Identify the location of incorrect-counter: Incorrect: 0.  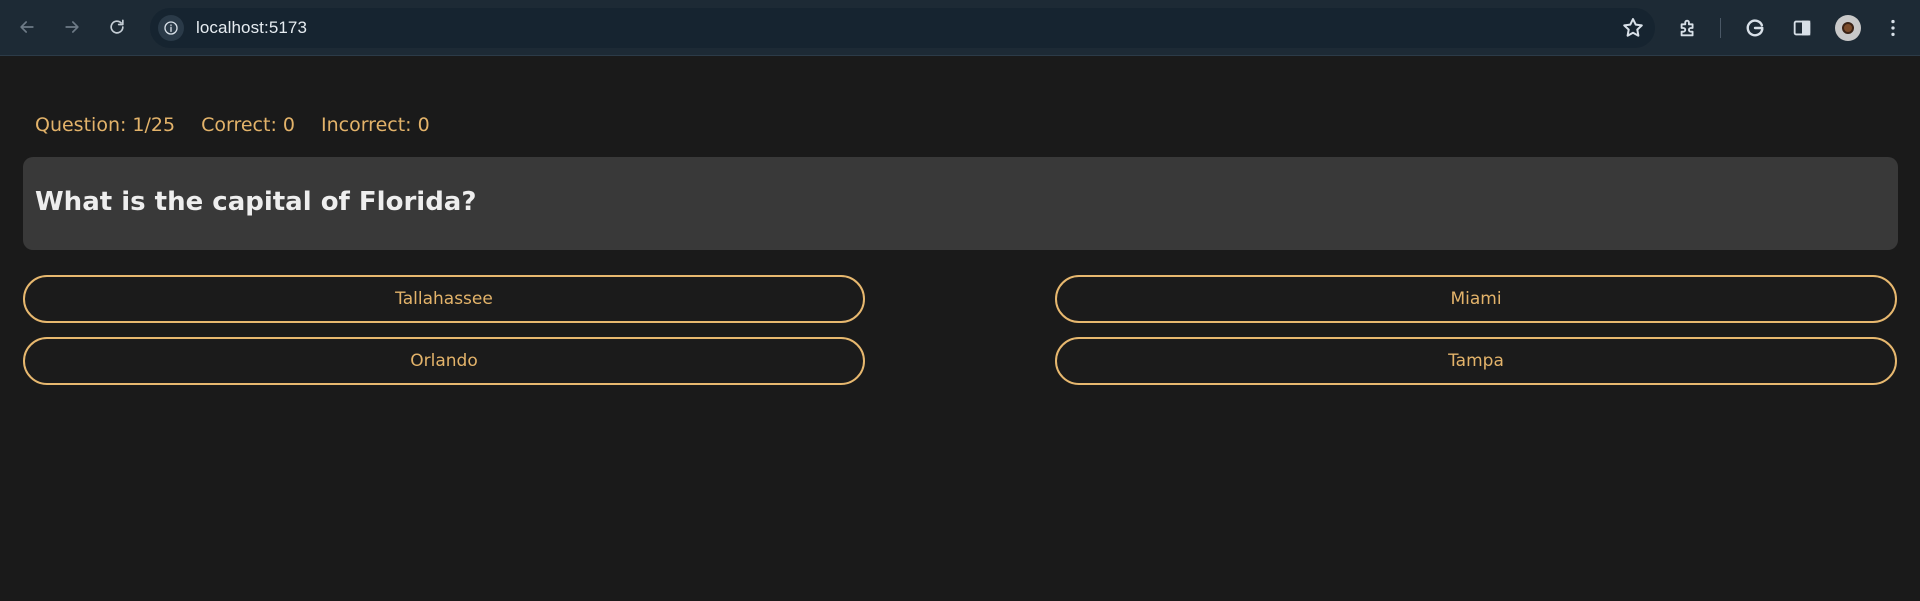
(375, 125).